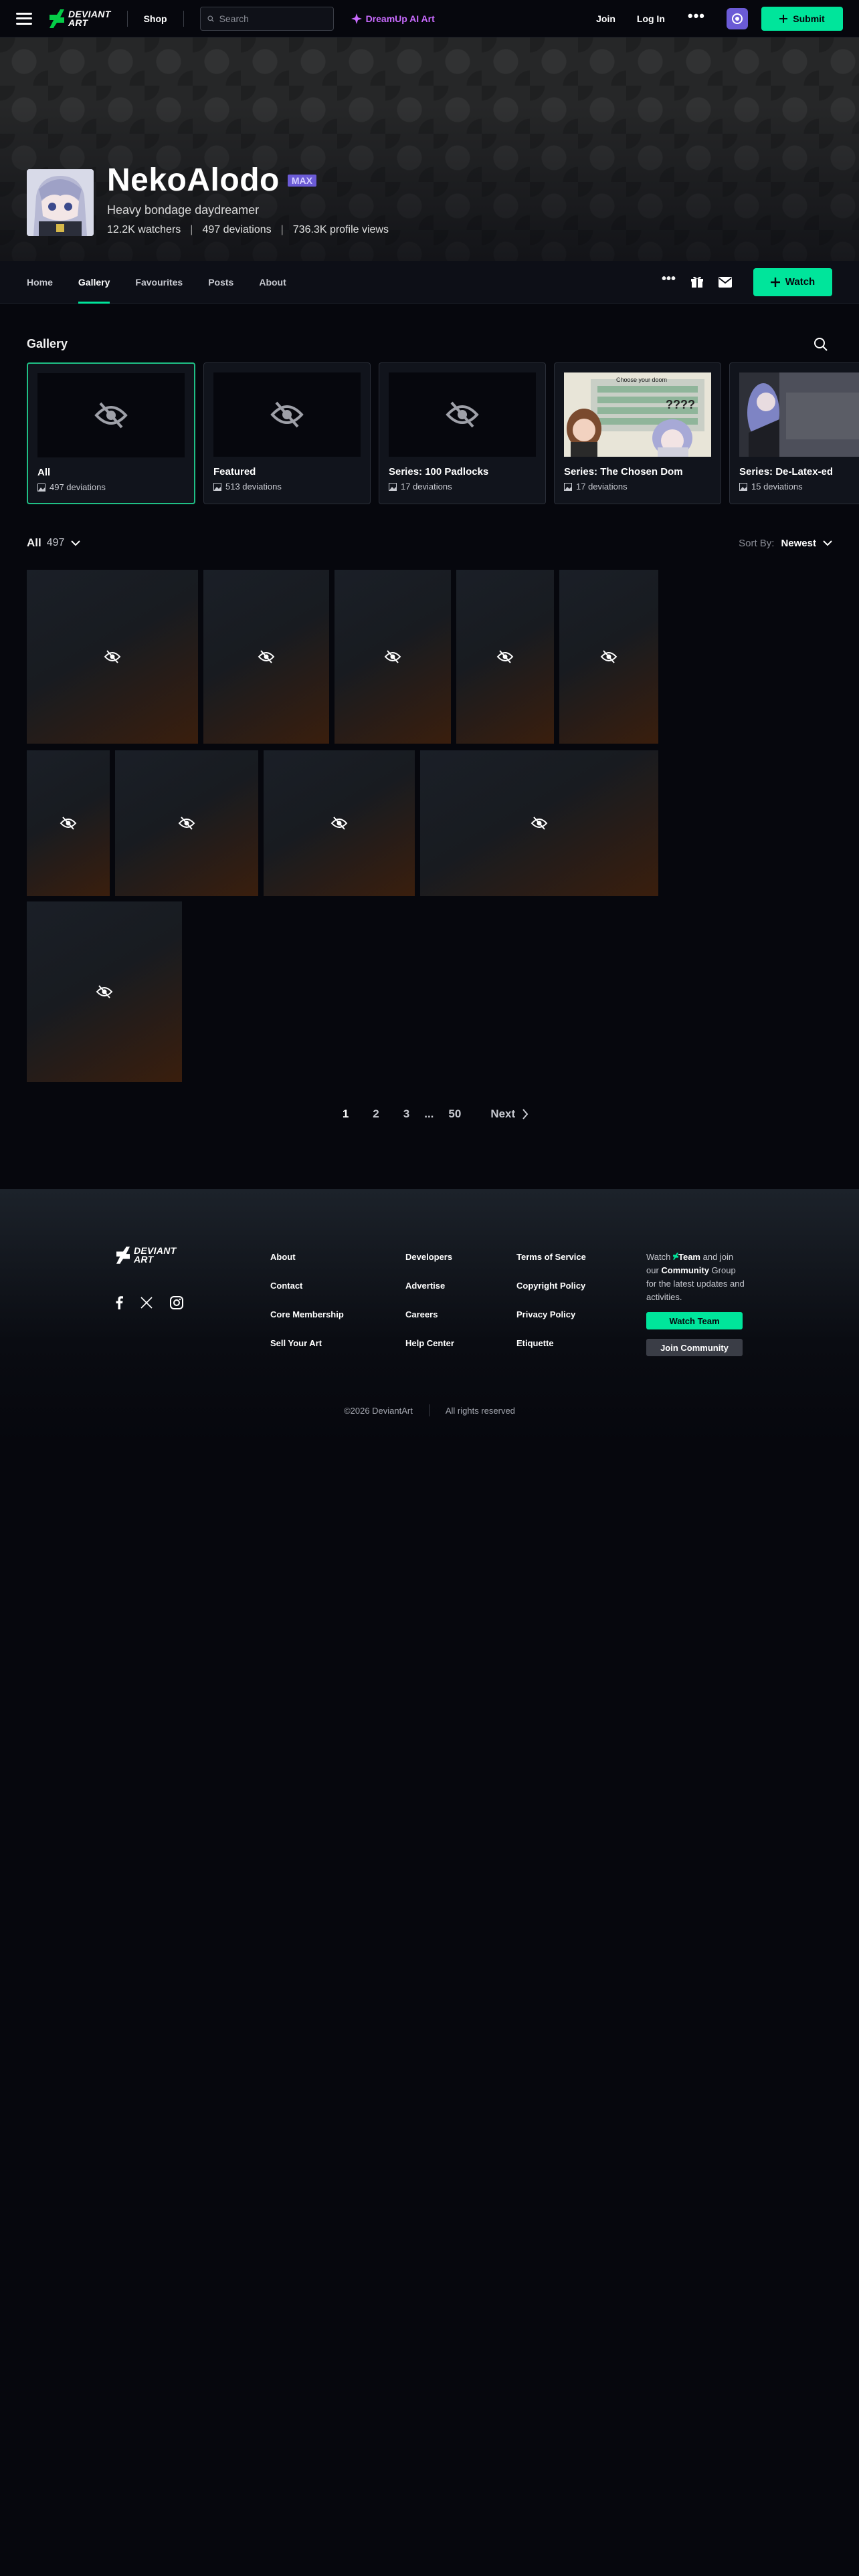 Image resolution: width=859 pixels, height=2576 pixels. I want to click on watchers-count: 12.2K watchers, so click(144, 230).